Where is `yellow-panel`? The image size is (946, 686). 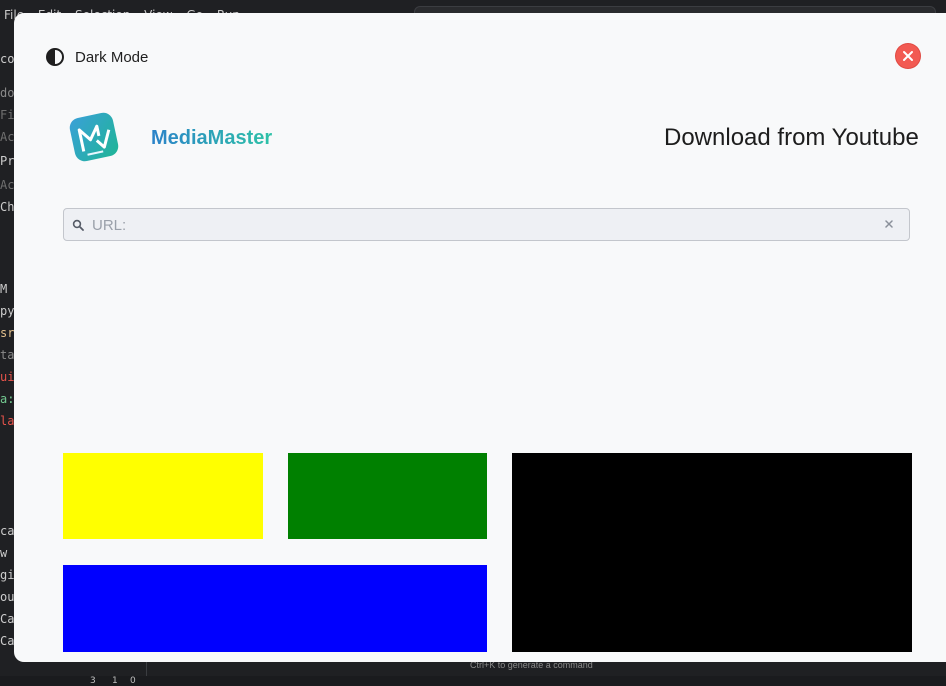
yellow-panel is located at coordinates (163, 496).